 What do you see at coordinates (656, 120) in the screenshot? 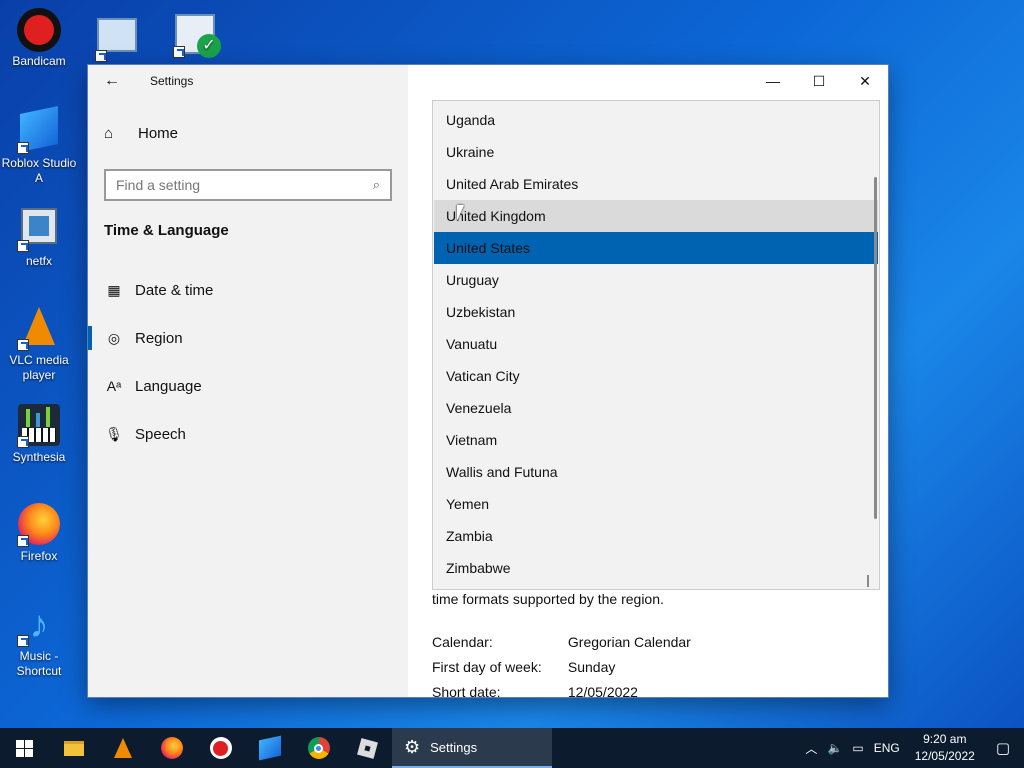
I see `country-option: Uganda` at bounding box center [656, 120].